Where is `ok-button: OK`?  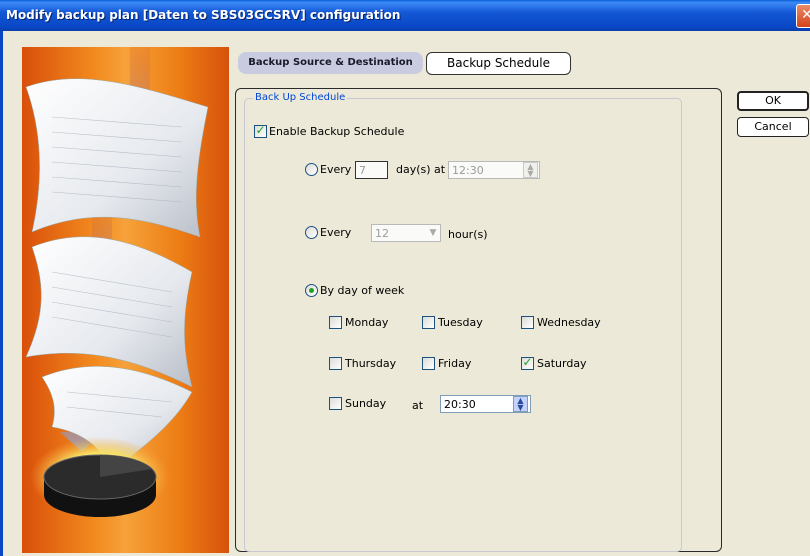
ok-button: OK is located at coordinates (773, 101).